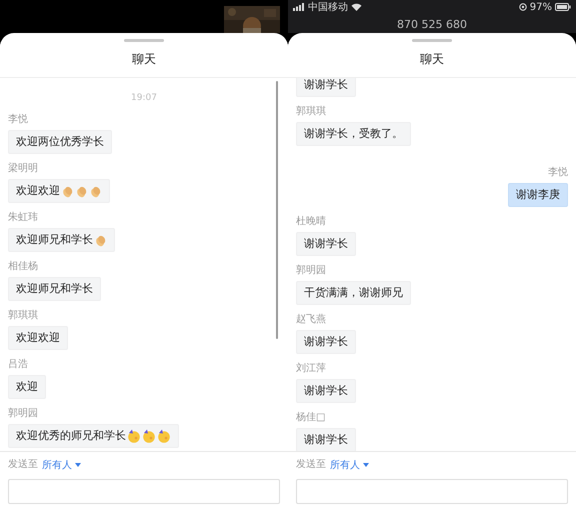  I want to click on message-bubble: 干货满满，谢谢师兄, so click(353, 293).